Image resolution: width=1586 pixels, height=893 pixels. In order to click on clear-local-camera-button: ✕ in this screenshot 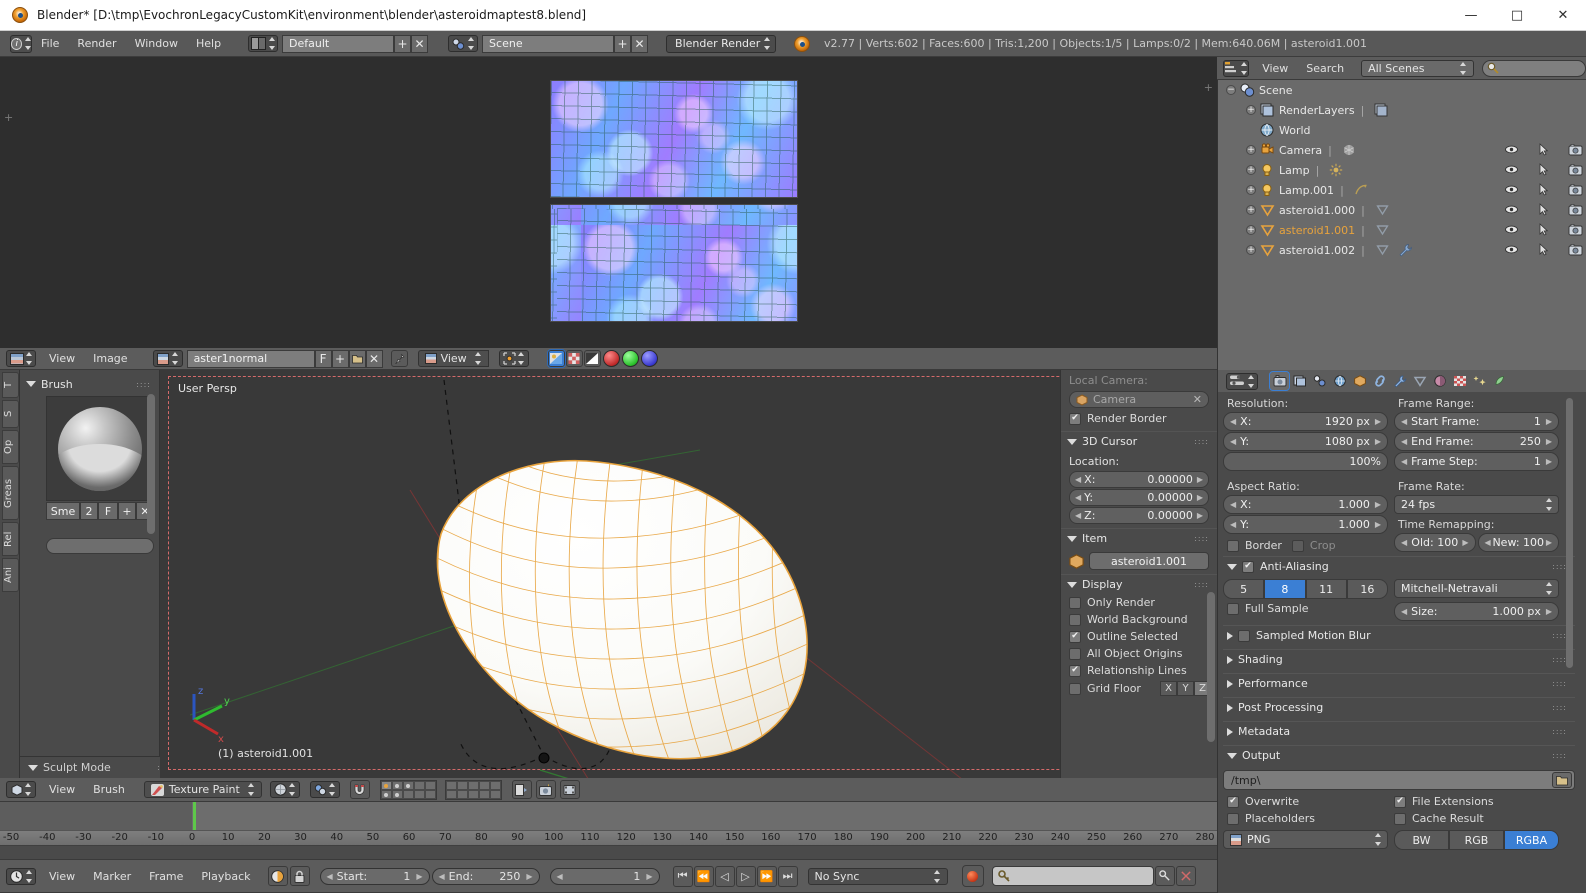, I will do `click(1197, 399)`.